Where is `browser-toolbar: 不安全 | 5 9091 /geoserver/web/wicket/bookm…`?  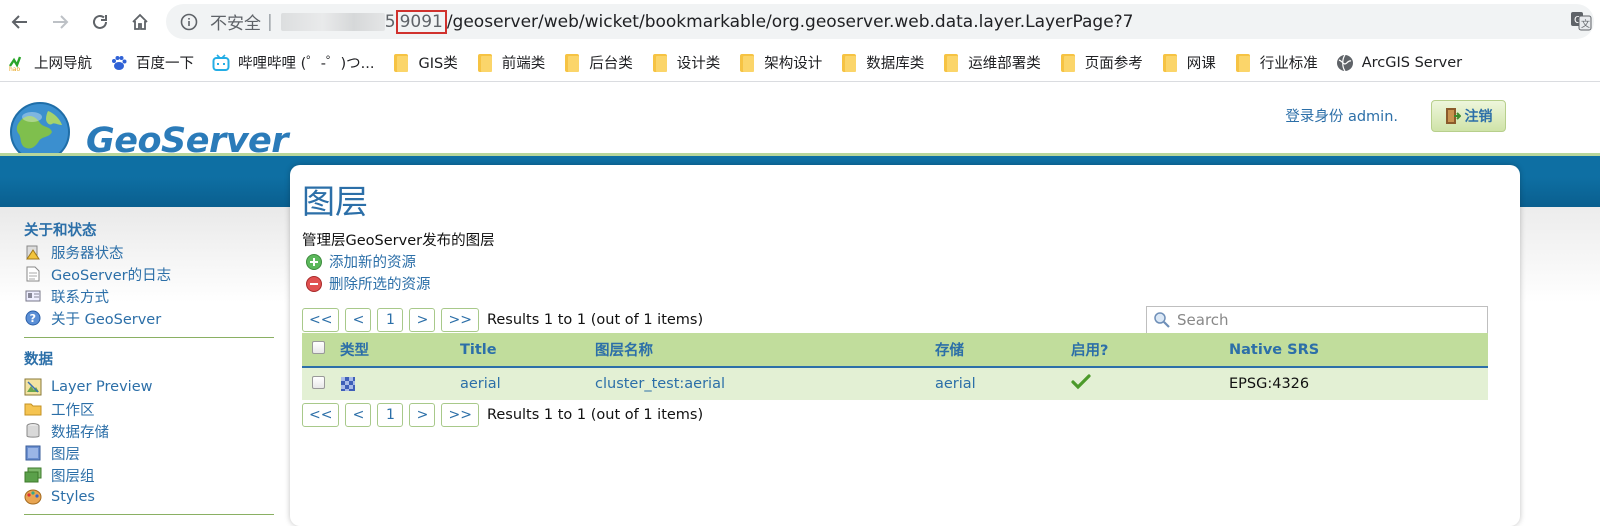 browser-toolbar: 不安全 | 5 9091 /geoserver/web/wicket/bookm… is located at coordinates (800, 22).